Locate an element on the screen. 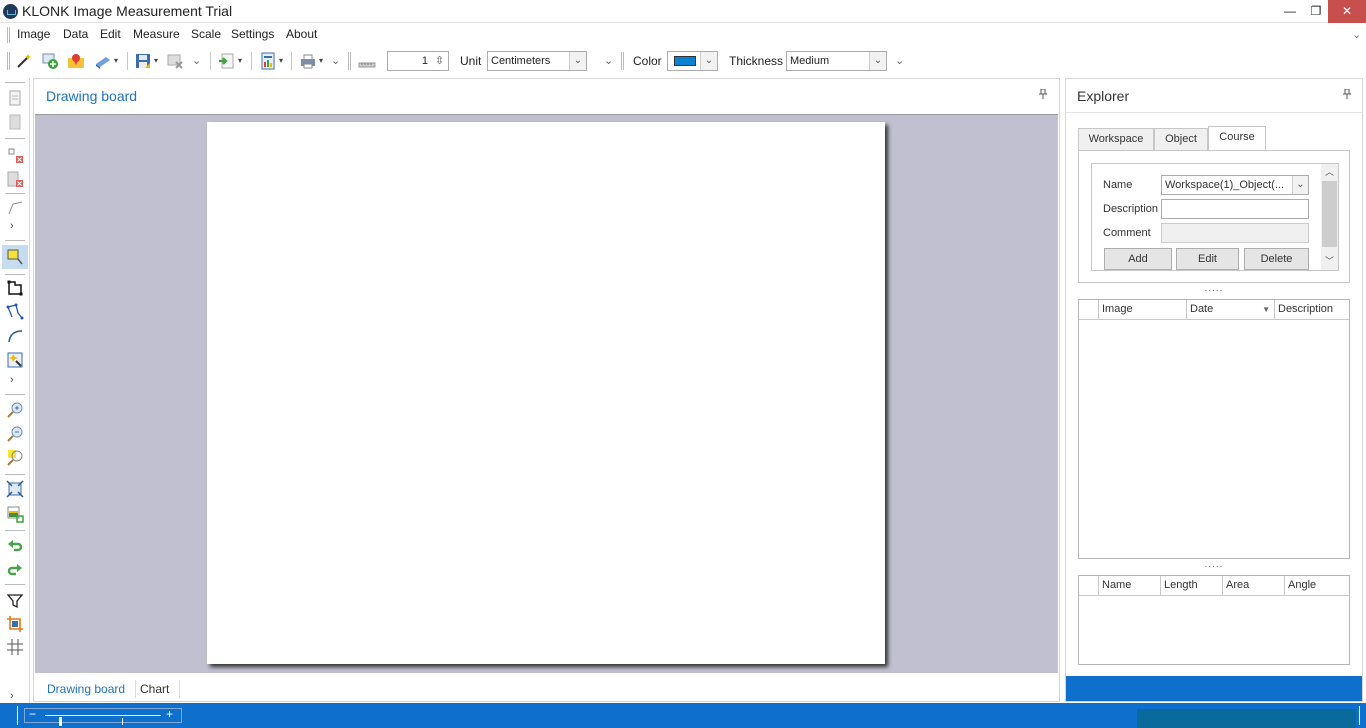 The image size is (1366, 728). column-header-angle: Angle is located at coordinates (1316, 586).